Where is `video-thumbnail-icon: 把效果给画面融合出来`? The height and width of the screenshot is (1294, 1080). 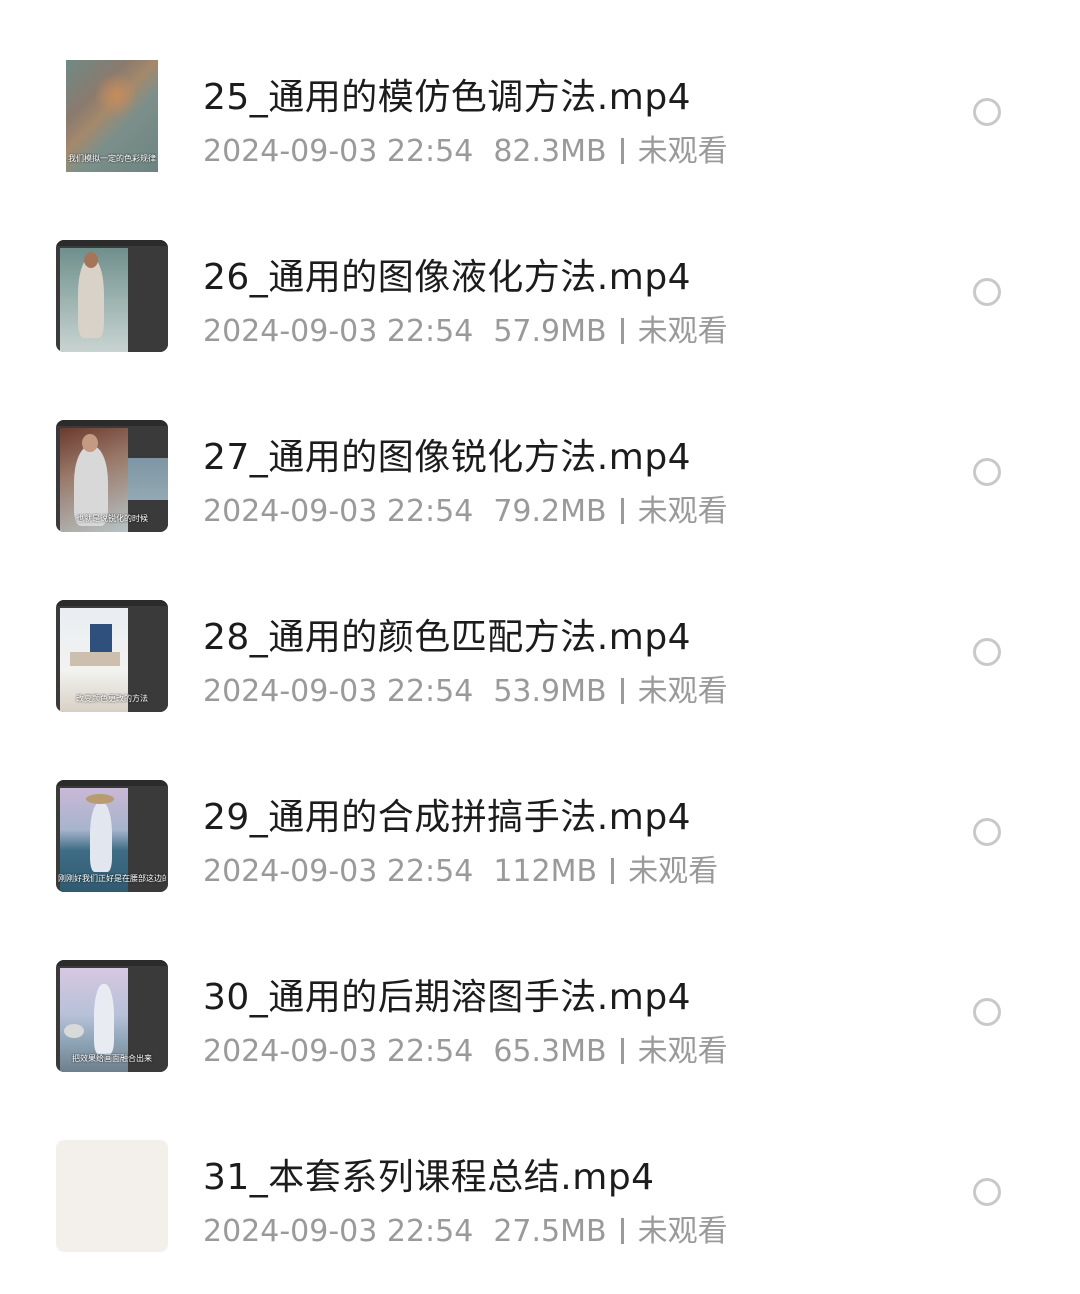
video-thumbnail-icon: 把效果给画面融合出来 is located at coordinates (112, 1016).